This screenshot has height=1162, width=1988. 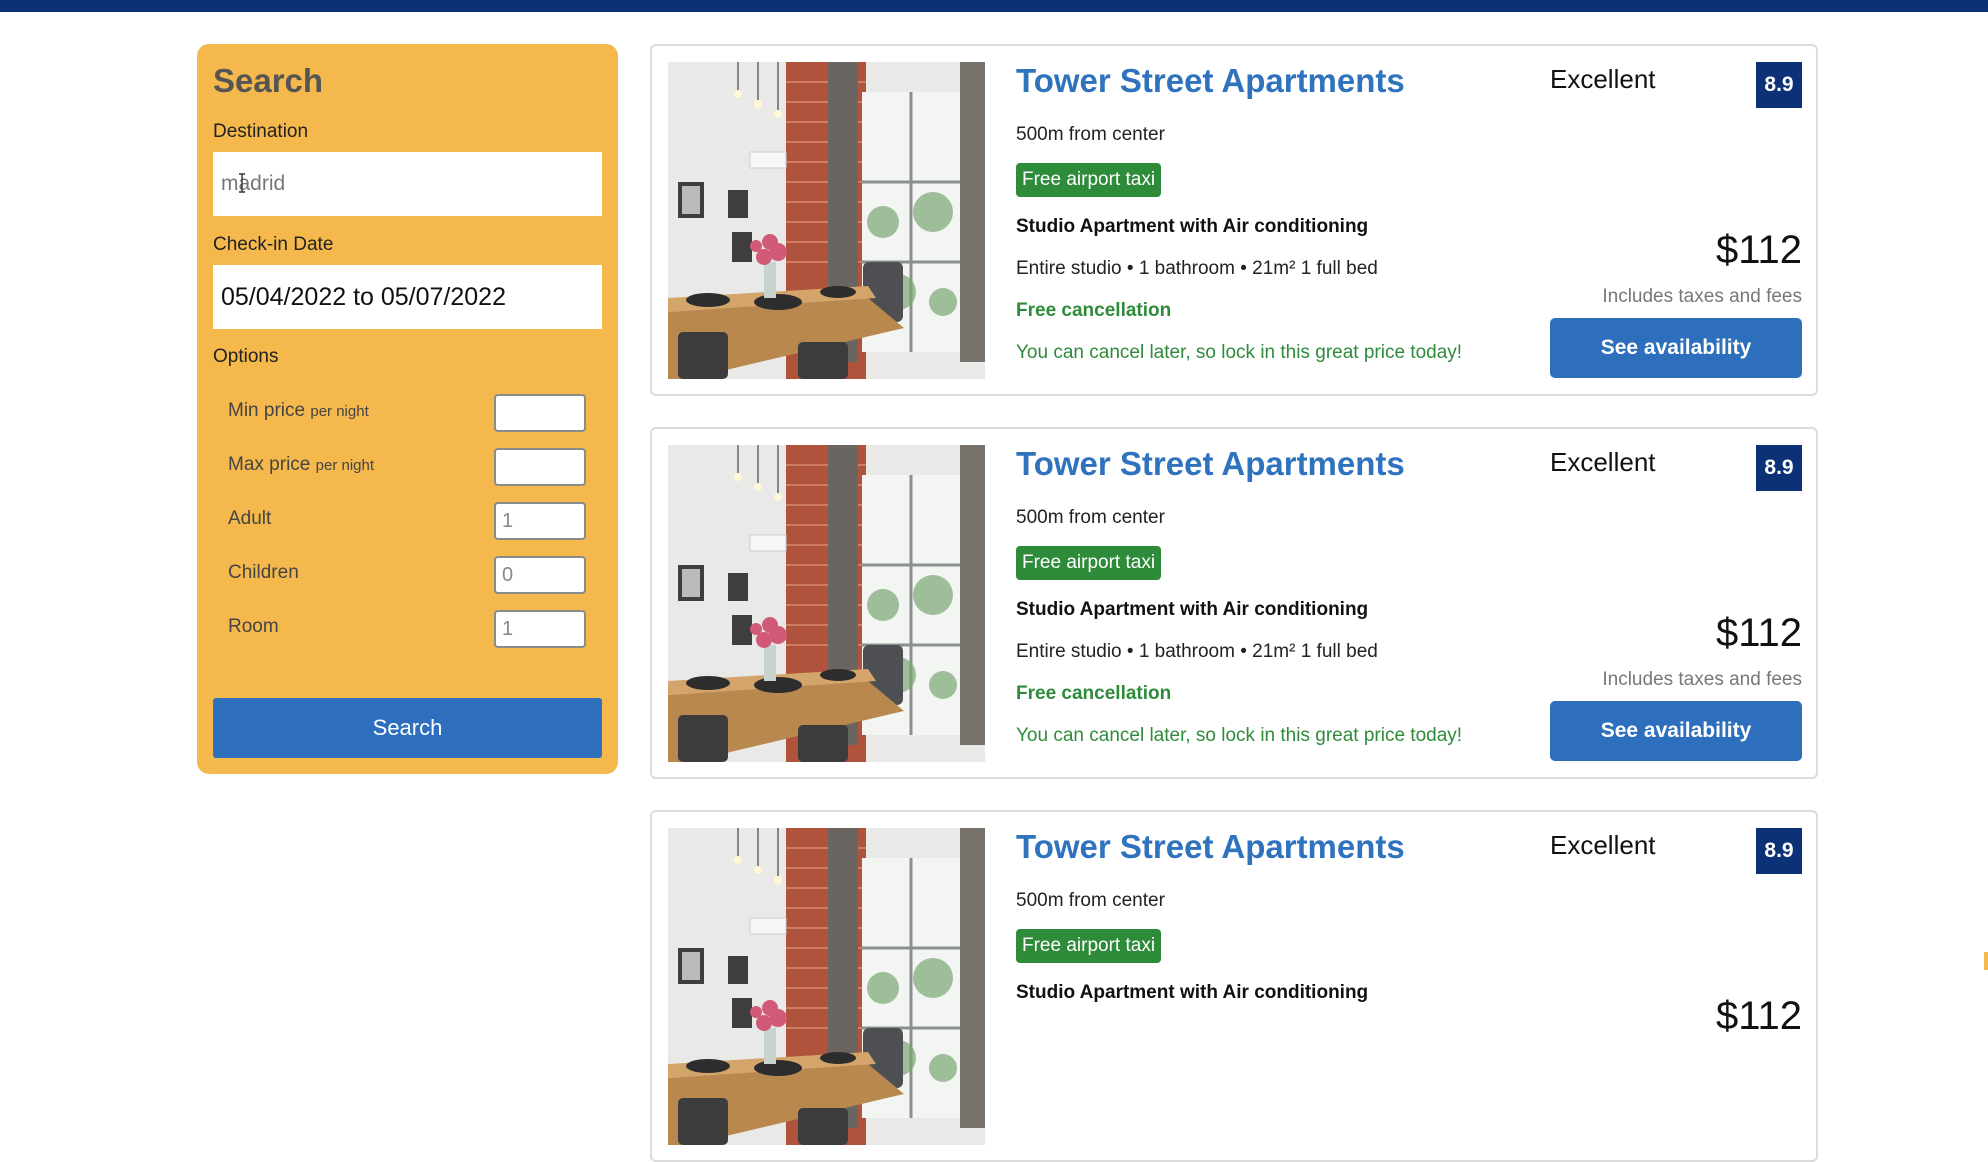 What do you see at coordinates (261, 131) in the screenshot?
I see `destination-label: Destination` at bounding box center [261, 131].